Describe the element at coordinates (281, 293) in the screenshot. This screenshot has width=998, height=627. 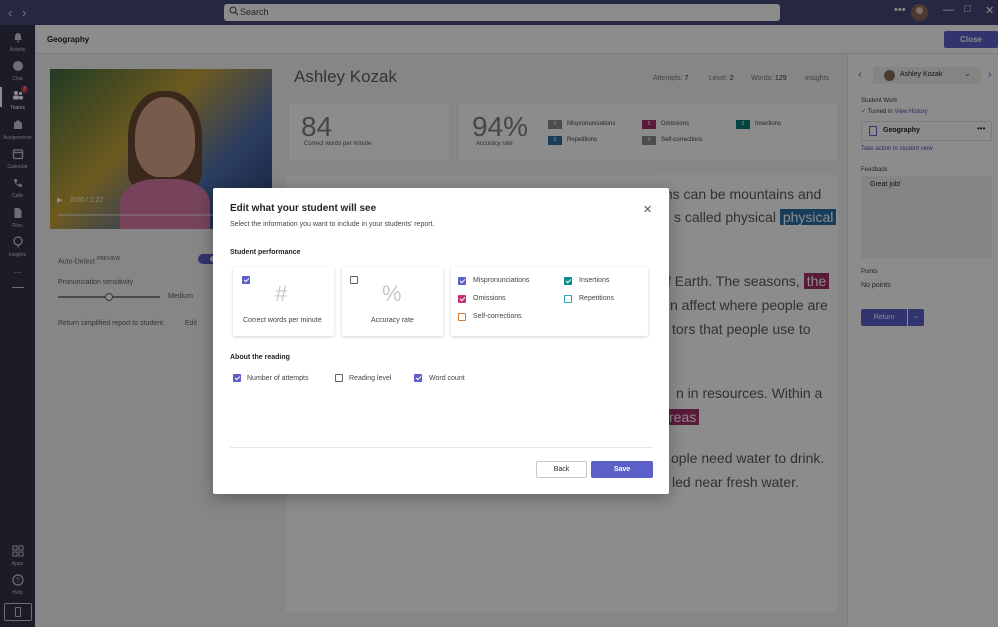
I see `hash-icon: #` at that location.